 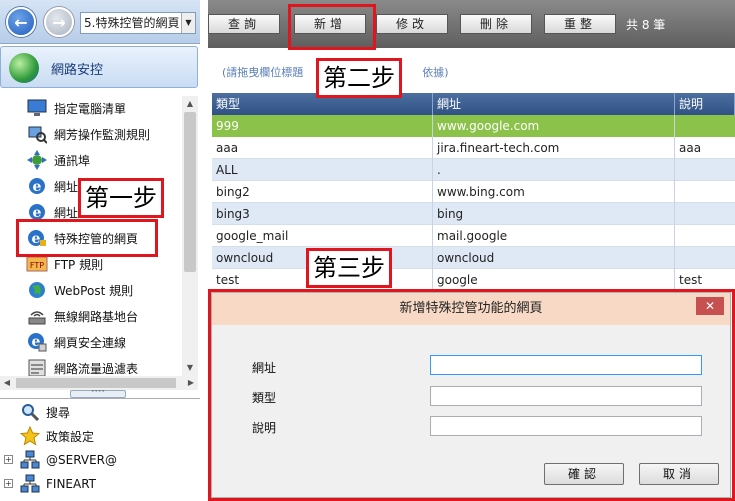 What do you see at coordinates (101, 316) in the screenshot?
I see `tree-item-wireless-ap: 無線網路基地台` at bounding box center [101, 316].